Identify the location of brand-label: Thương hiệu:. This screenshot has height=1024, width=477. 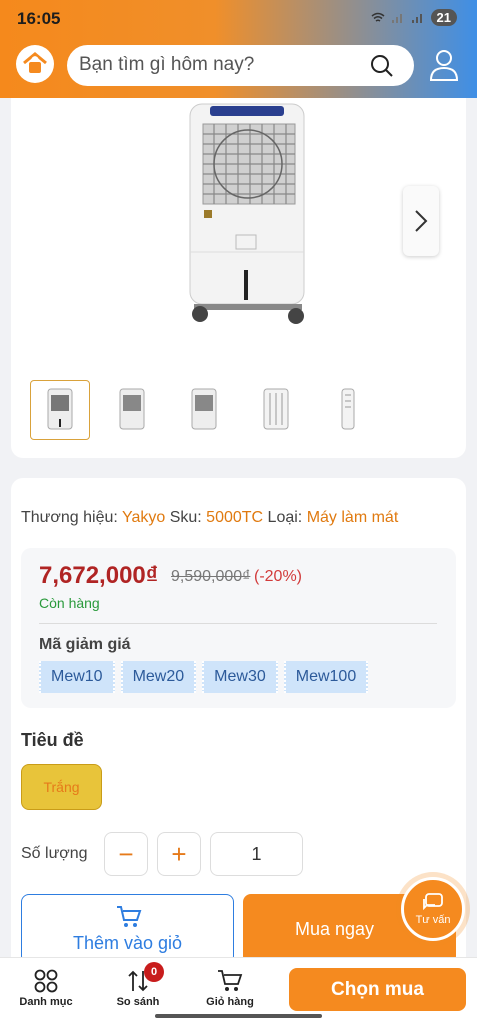
(69, 517).